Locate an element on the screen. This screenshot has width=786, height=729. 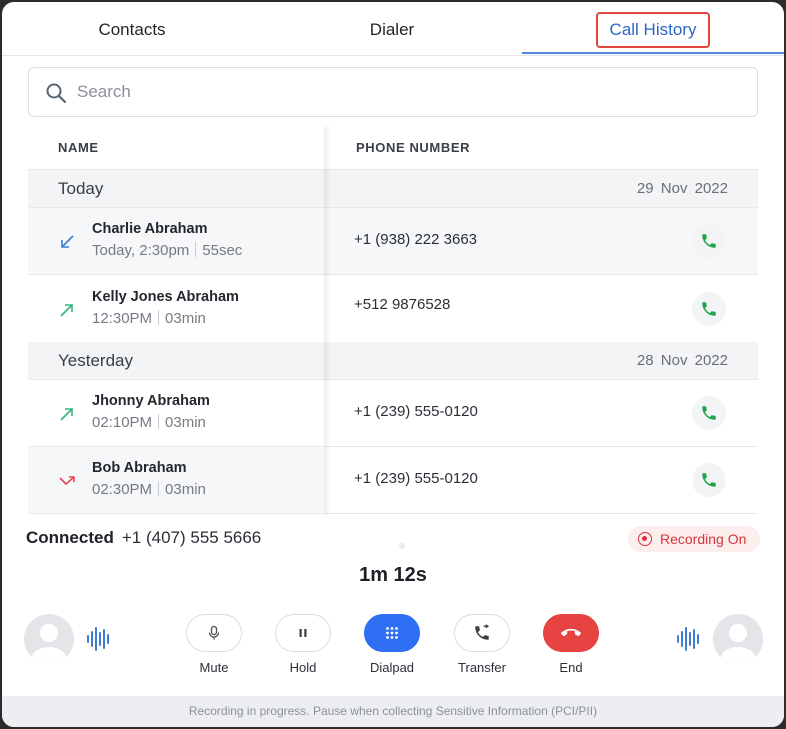
hang-up-icon is located at coordinates (571, 632).